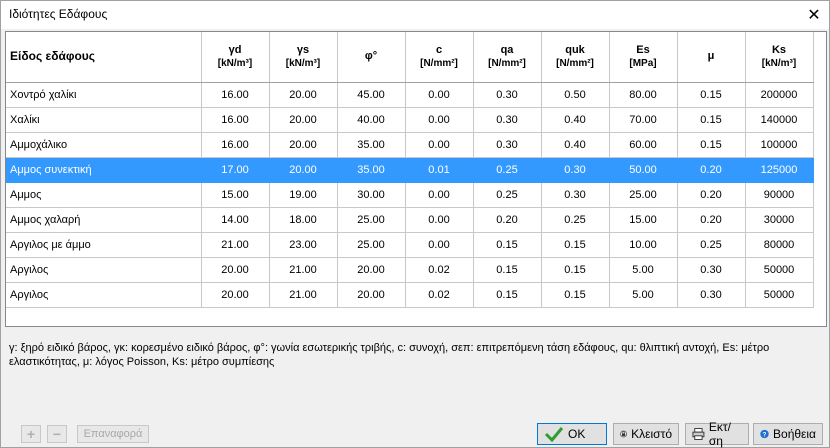 The width and height of the screenshot is (830, 448). What do you see at coordinates (643, 145) in the screenshot?
I see `value-cell: 60.00` at bounding box center [643, 145].